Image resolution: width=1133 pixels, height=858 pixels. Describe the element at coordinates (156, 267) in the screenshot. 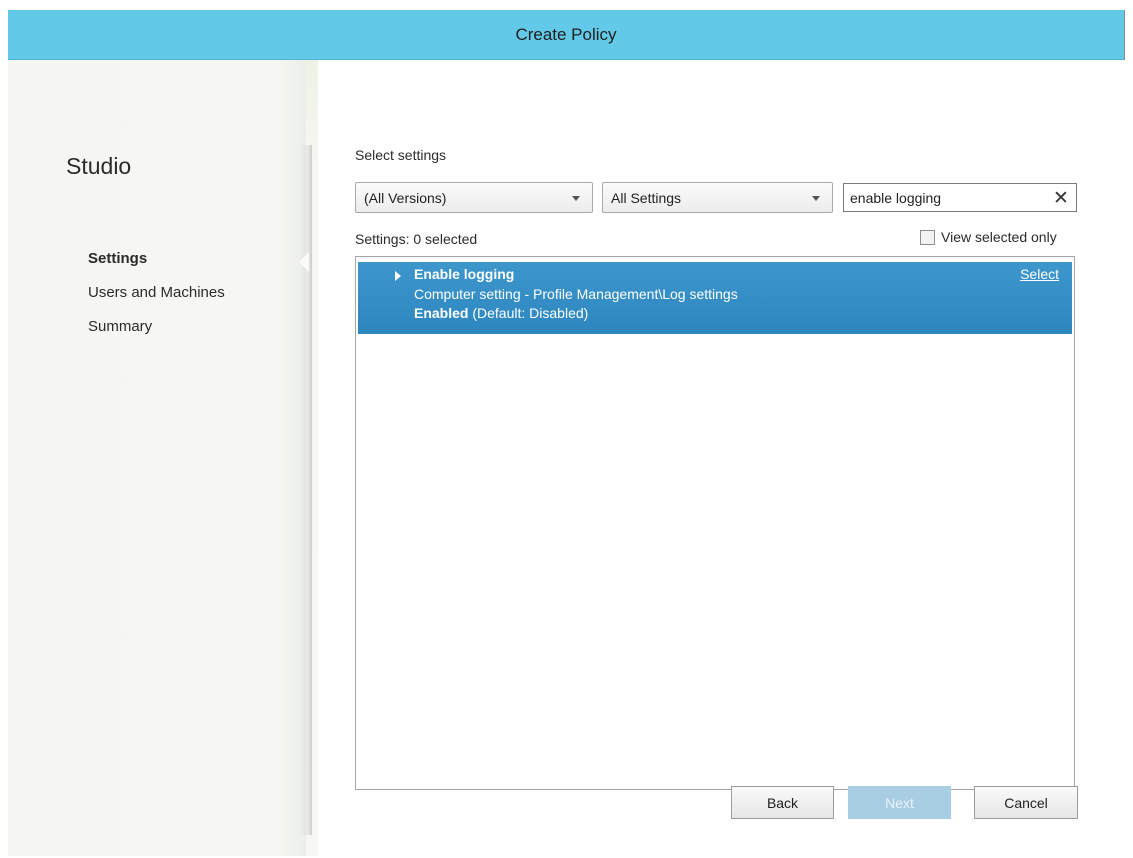

I see `step-settings: Settings` at that location.